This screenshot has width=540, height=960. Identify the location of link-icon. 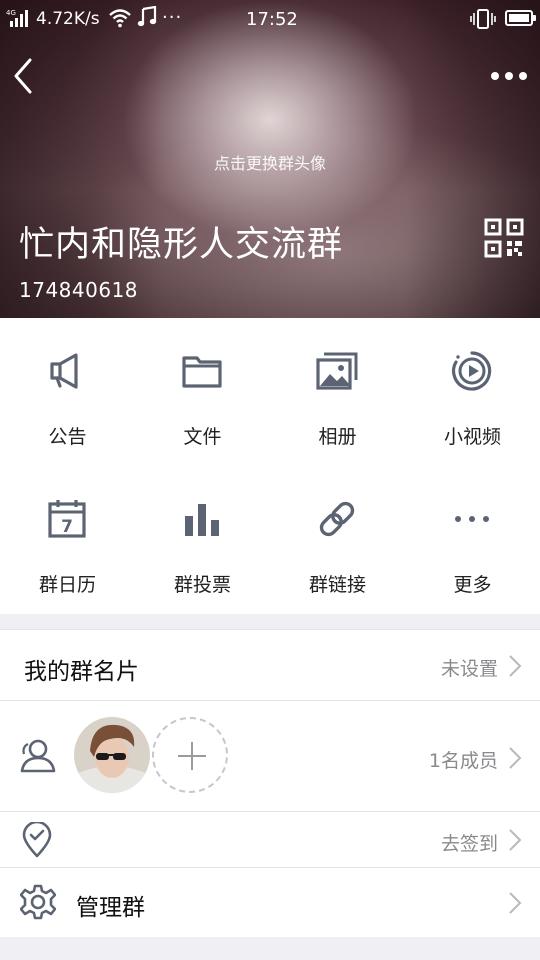
(337, 519).